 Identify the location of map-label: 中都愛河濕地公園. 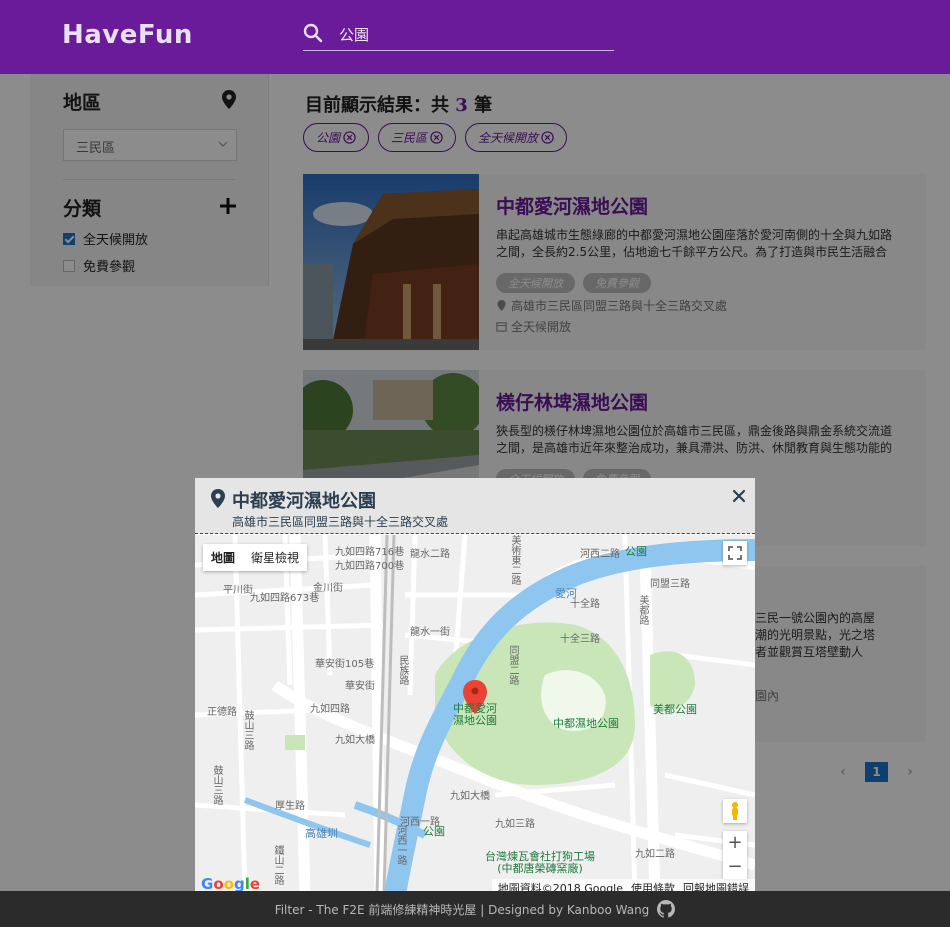
(475, 714).